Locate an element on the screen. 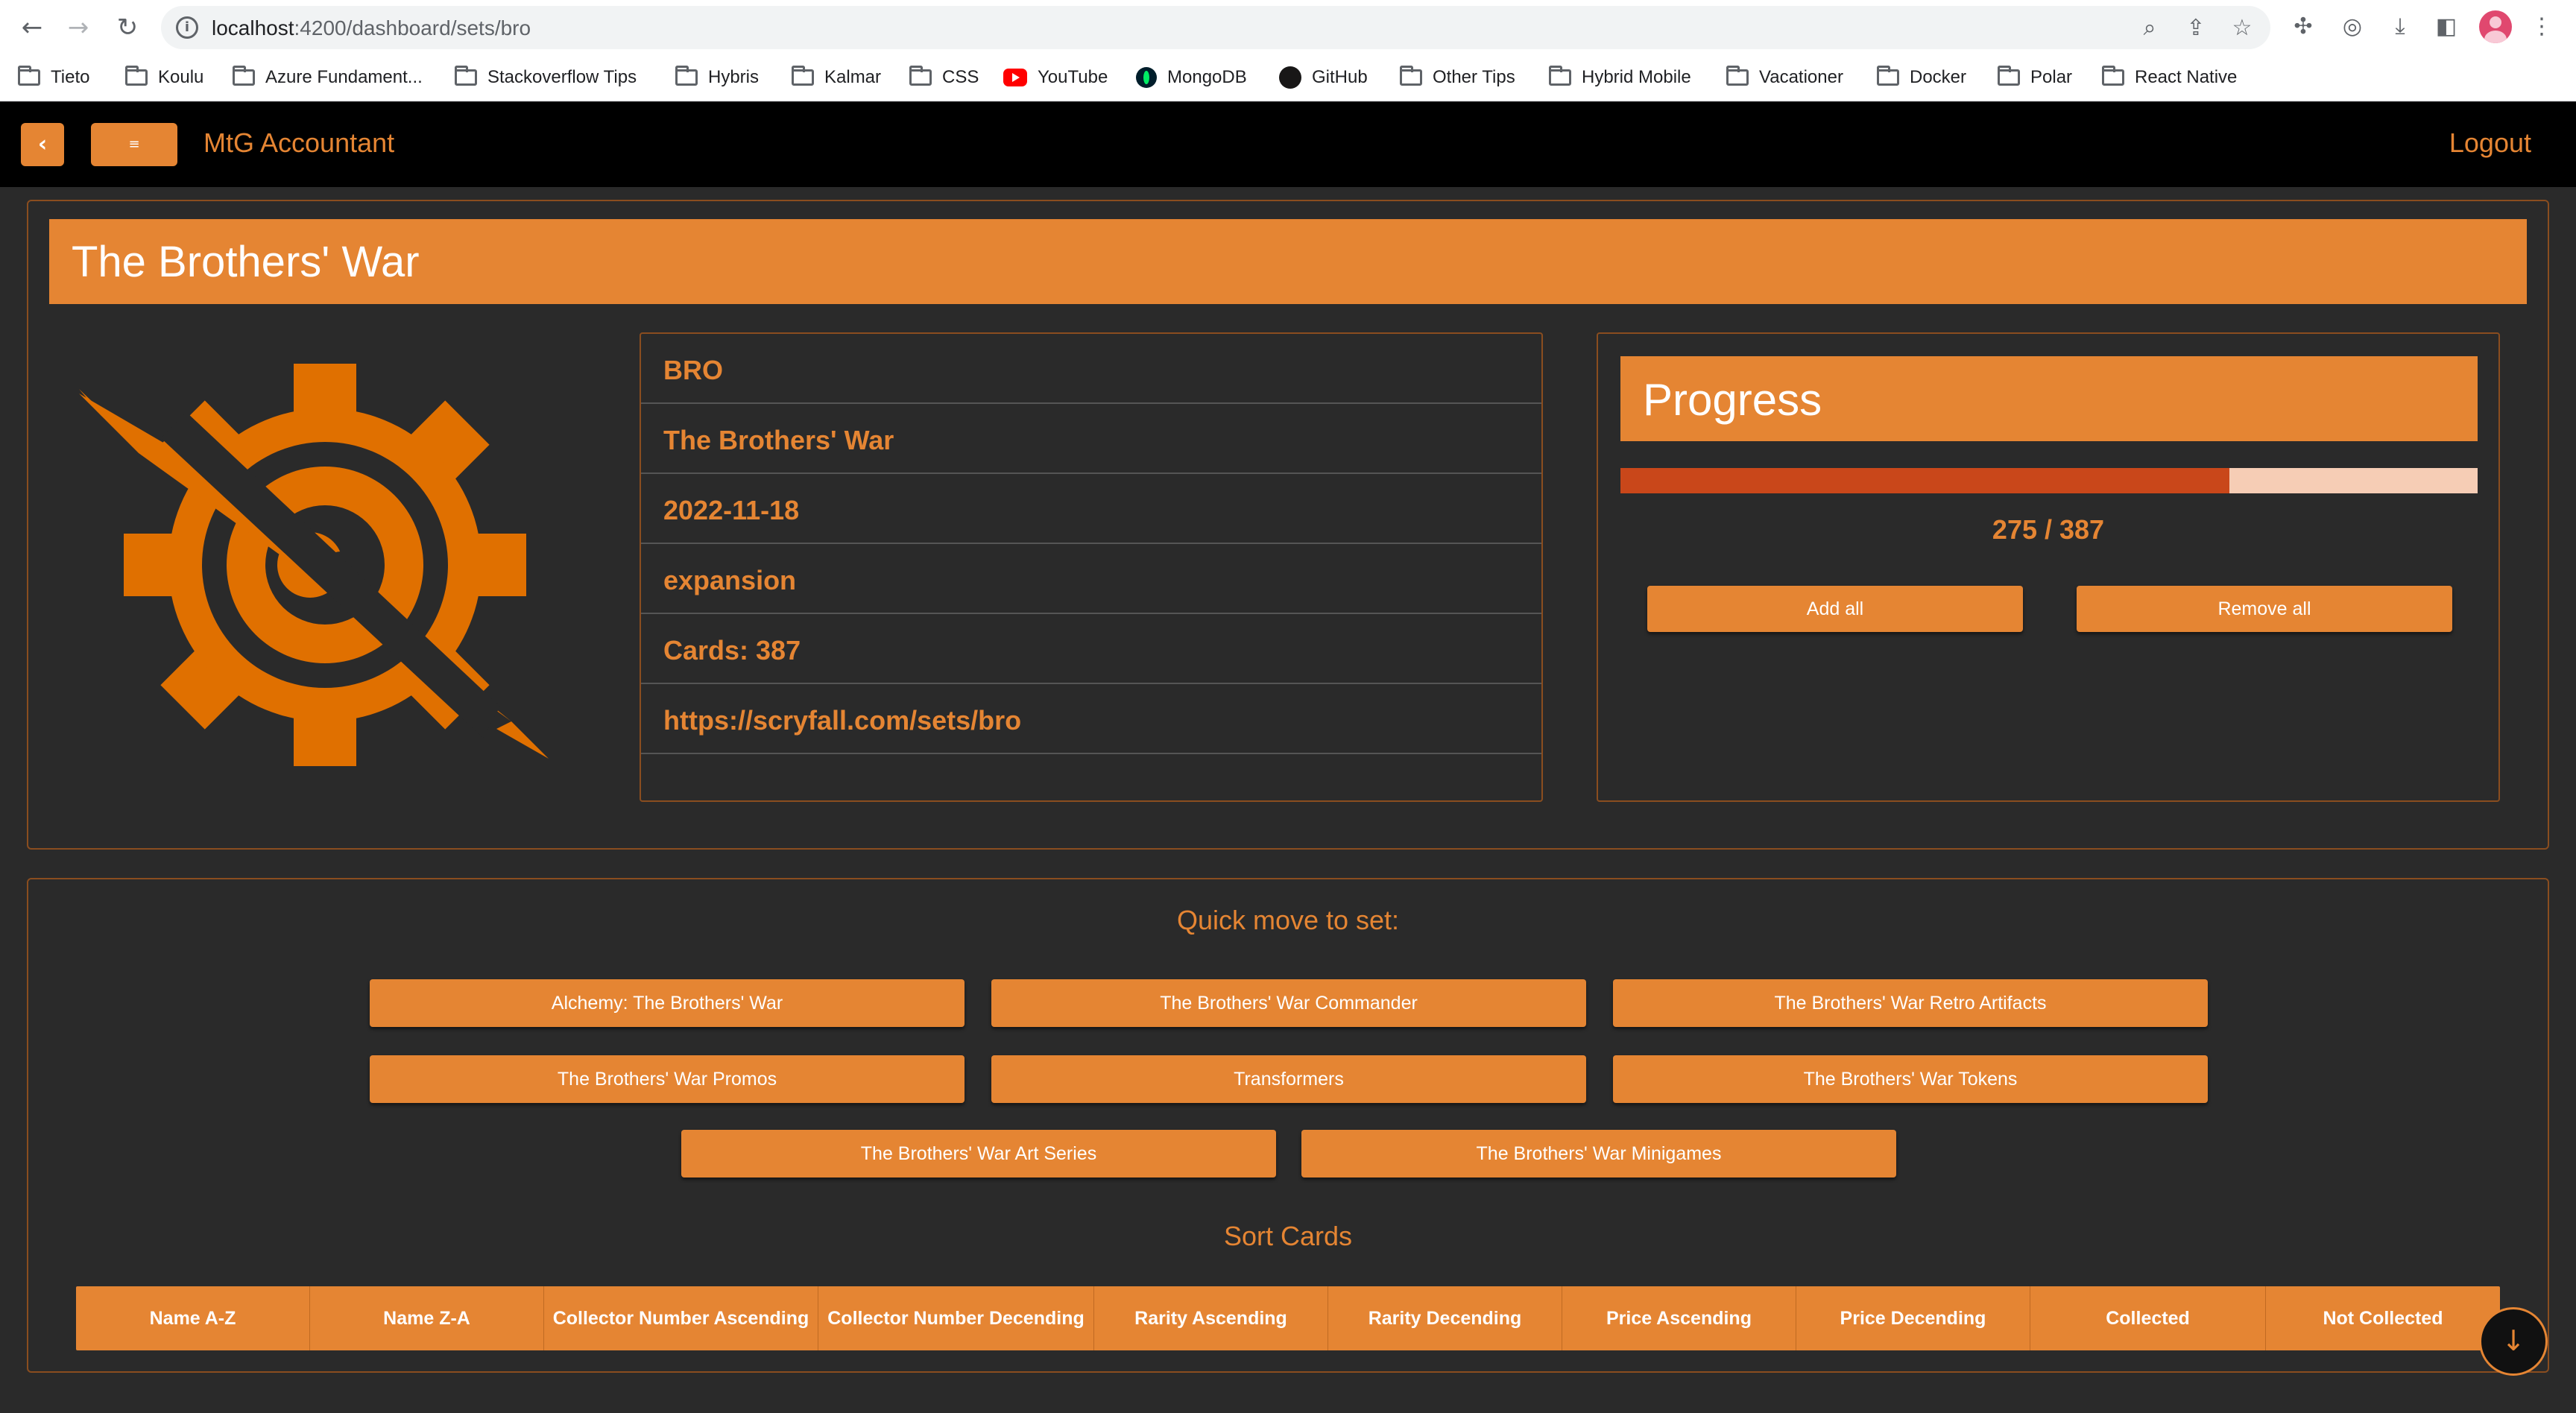 This screenshot has width=2576, height=1413. set-release-row: 2022-11-18 is located at coordinates (1091, 509).